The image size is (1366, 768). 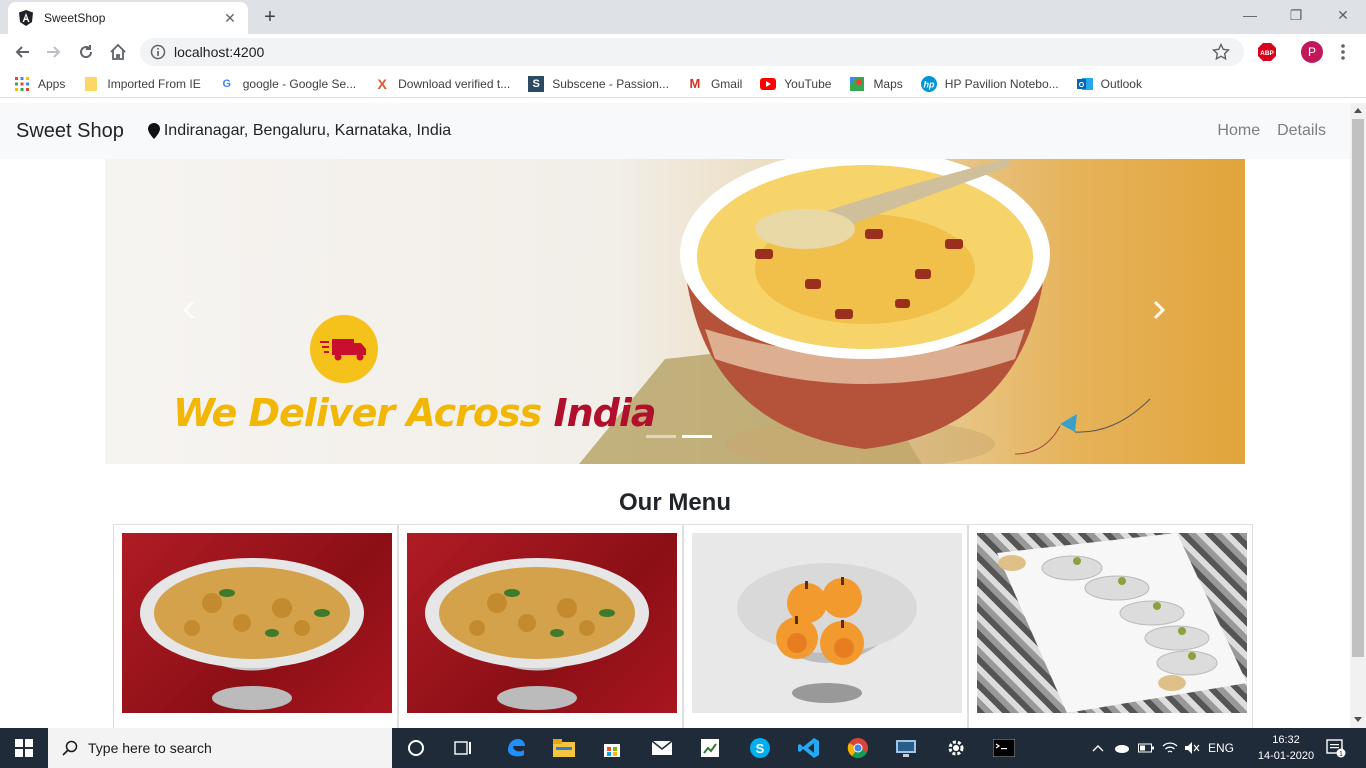 What do you see at coordinates (956, 748) in the screenshot?
I see `settings-gear-icon` at bounding box center [956, 748].